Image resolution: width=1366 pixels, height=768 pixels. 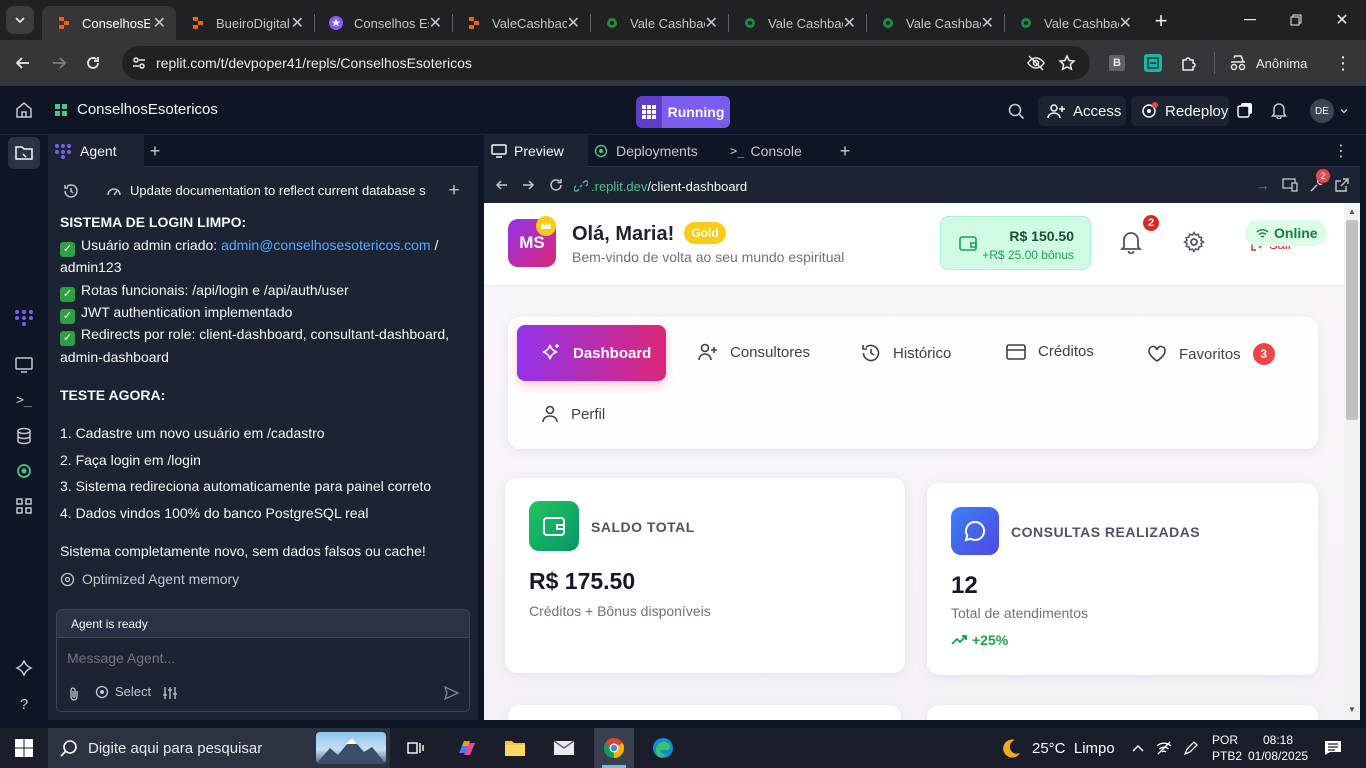 I want to click on tray-overflow-button, so click(x=1138, y=748).